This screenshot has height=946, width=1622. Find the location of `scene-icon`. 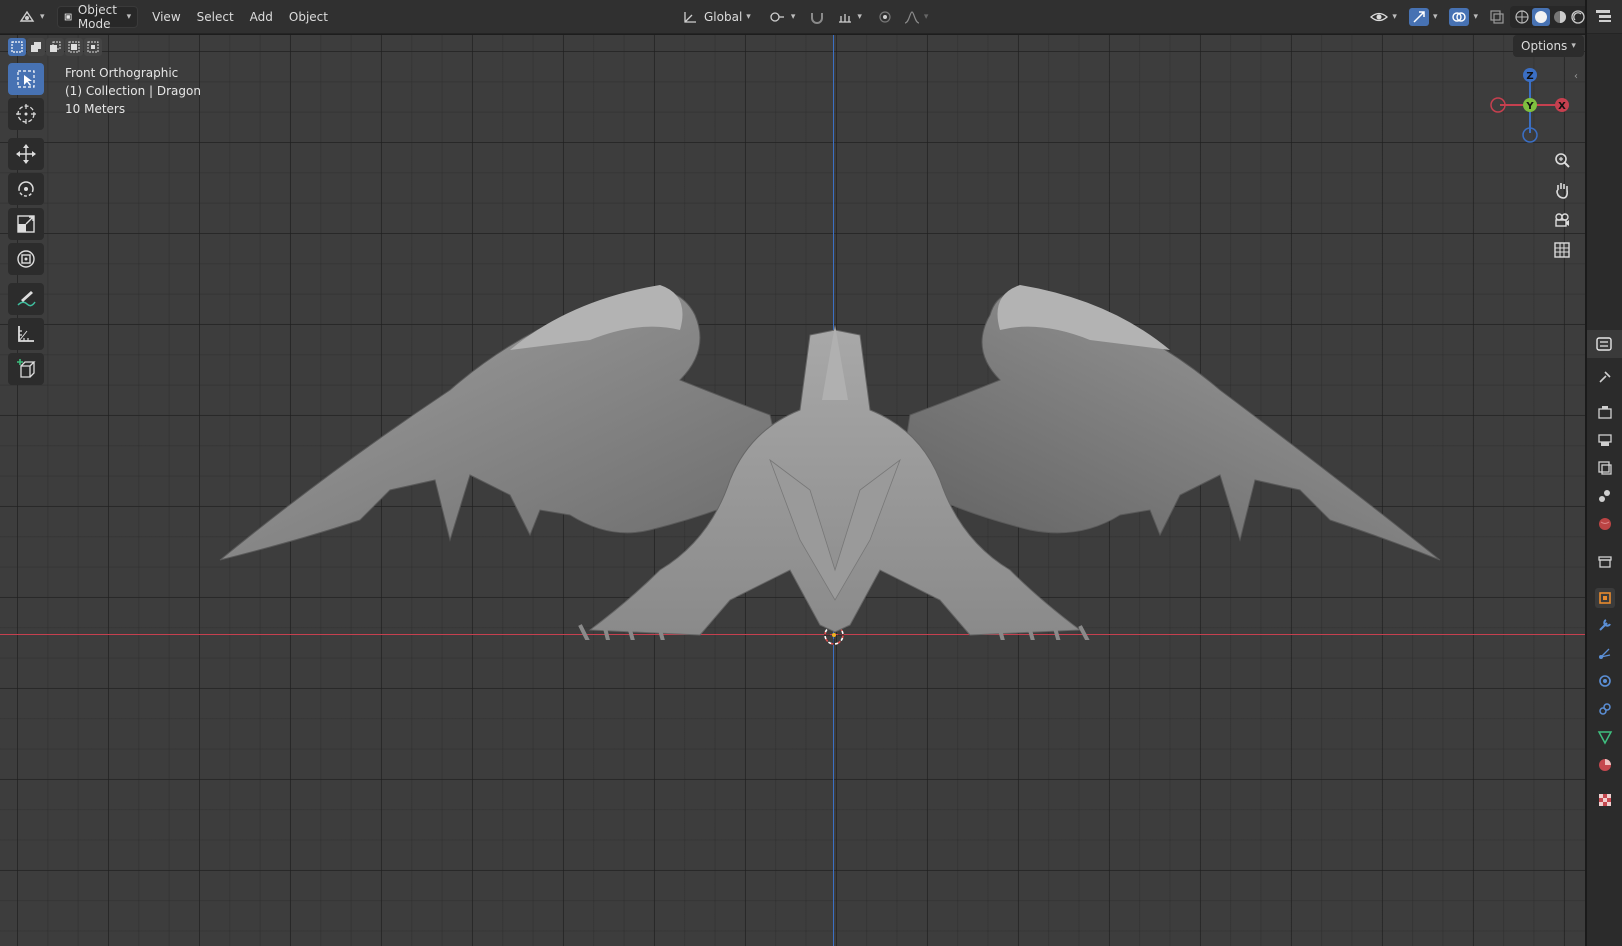

scene-icon is located at coordinates (1605, 496).